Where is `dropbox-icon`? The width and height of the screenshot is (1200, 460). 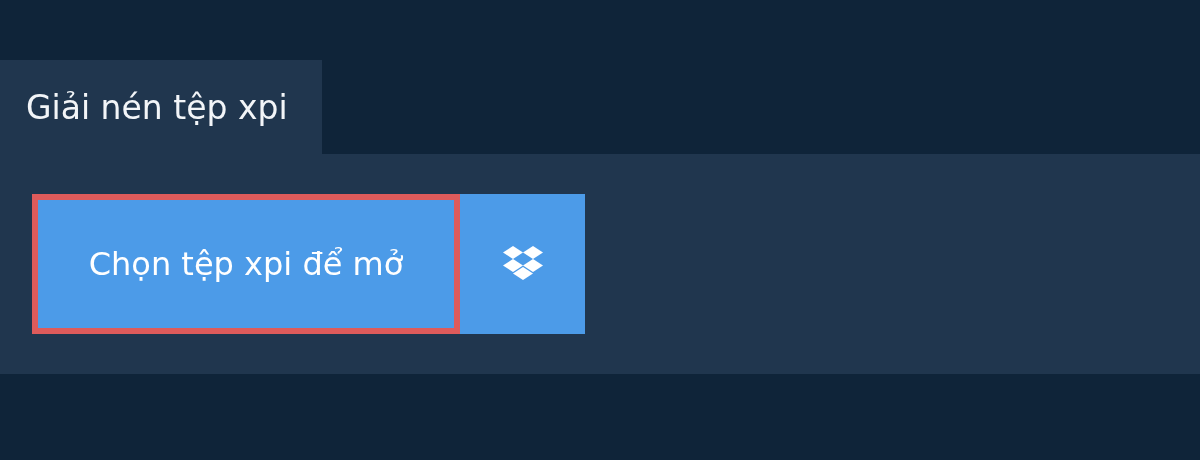 dropbox-icon is located at coordinates (522, 264).